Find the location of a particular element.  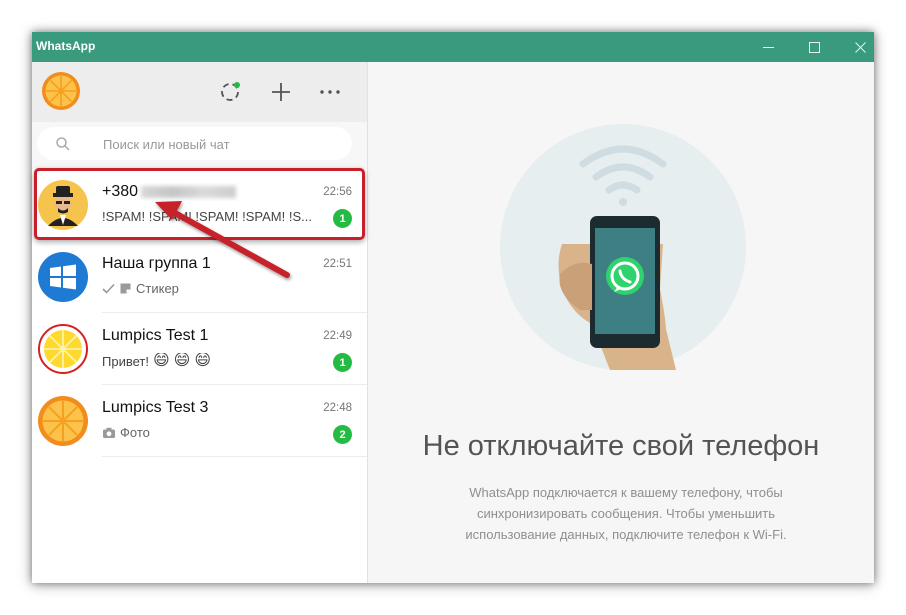

chat-preview: Стикер is located at coordinates (212, 288).